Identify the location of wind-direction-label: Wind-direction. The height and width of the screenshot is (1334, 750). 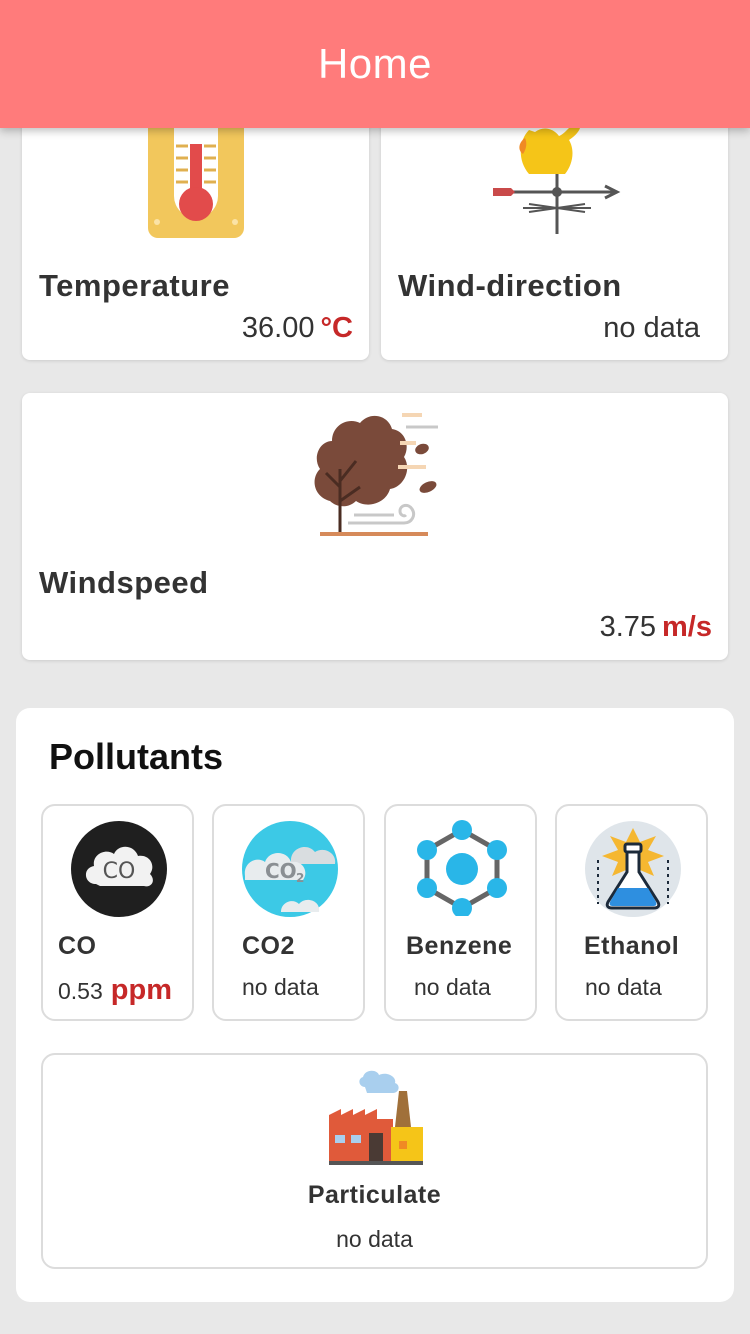
(510, 285).